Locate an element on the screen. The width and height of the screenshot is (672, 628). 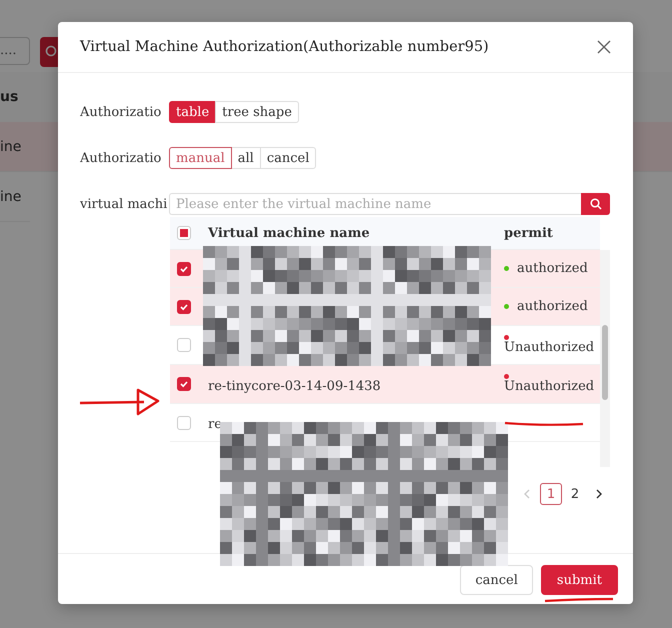
segment-button: table is located at coordinates (192, 112).